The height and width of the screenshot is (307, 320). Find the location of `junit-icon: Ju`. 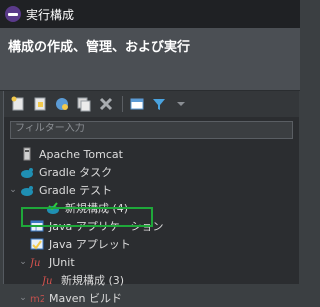

junit-icon: Ju is located at coordinates (37, 262).